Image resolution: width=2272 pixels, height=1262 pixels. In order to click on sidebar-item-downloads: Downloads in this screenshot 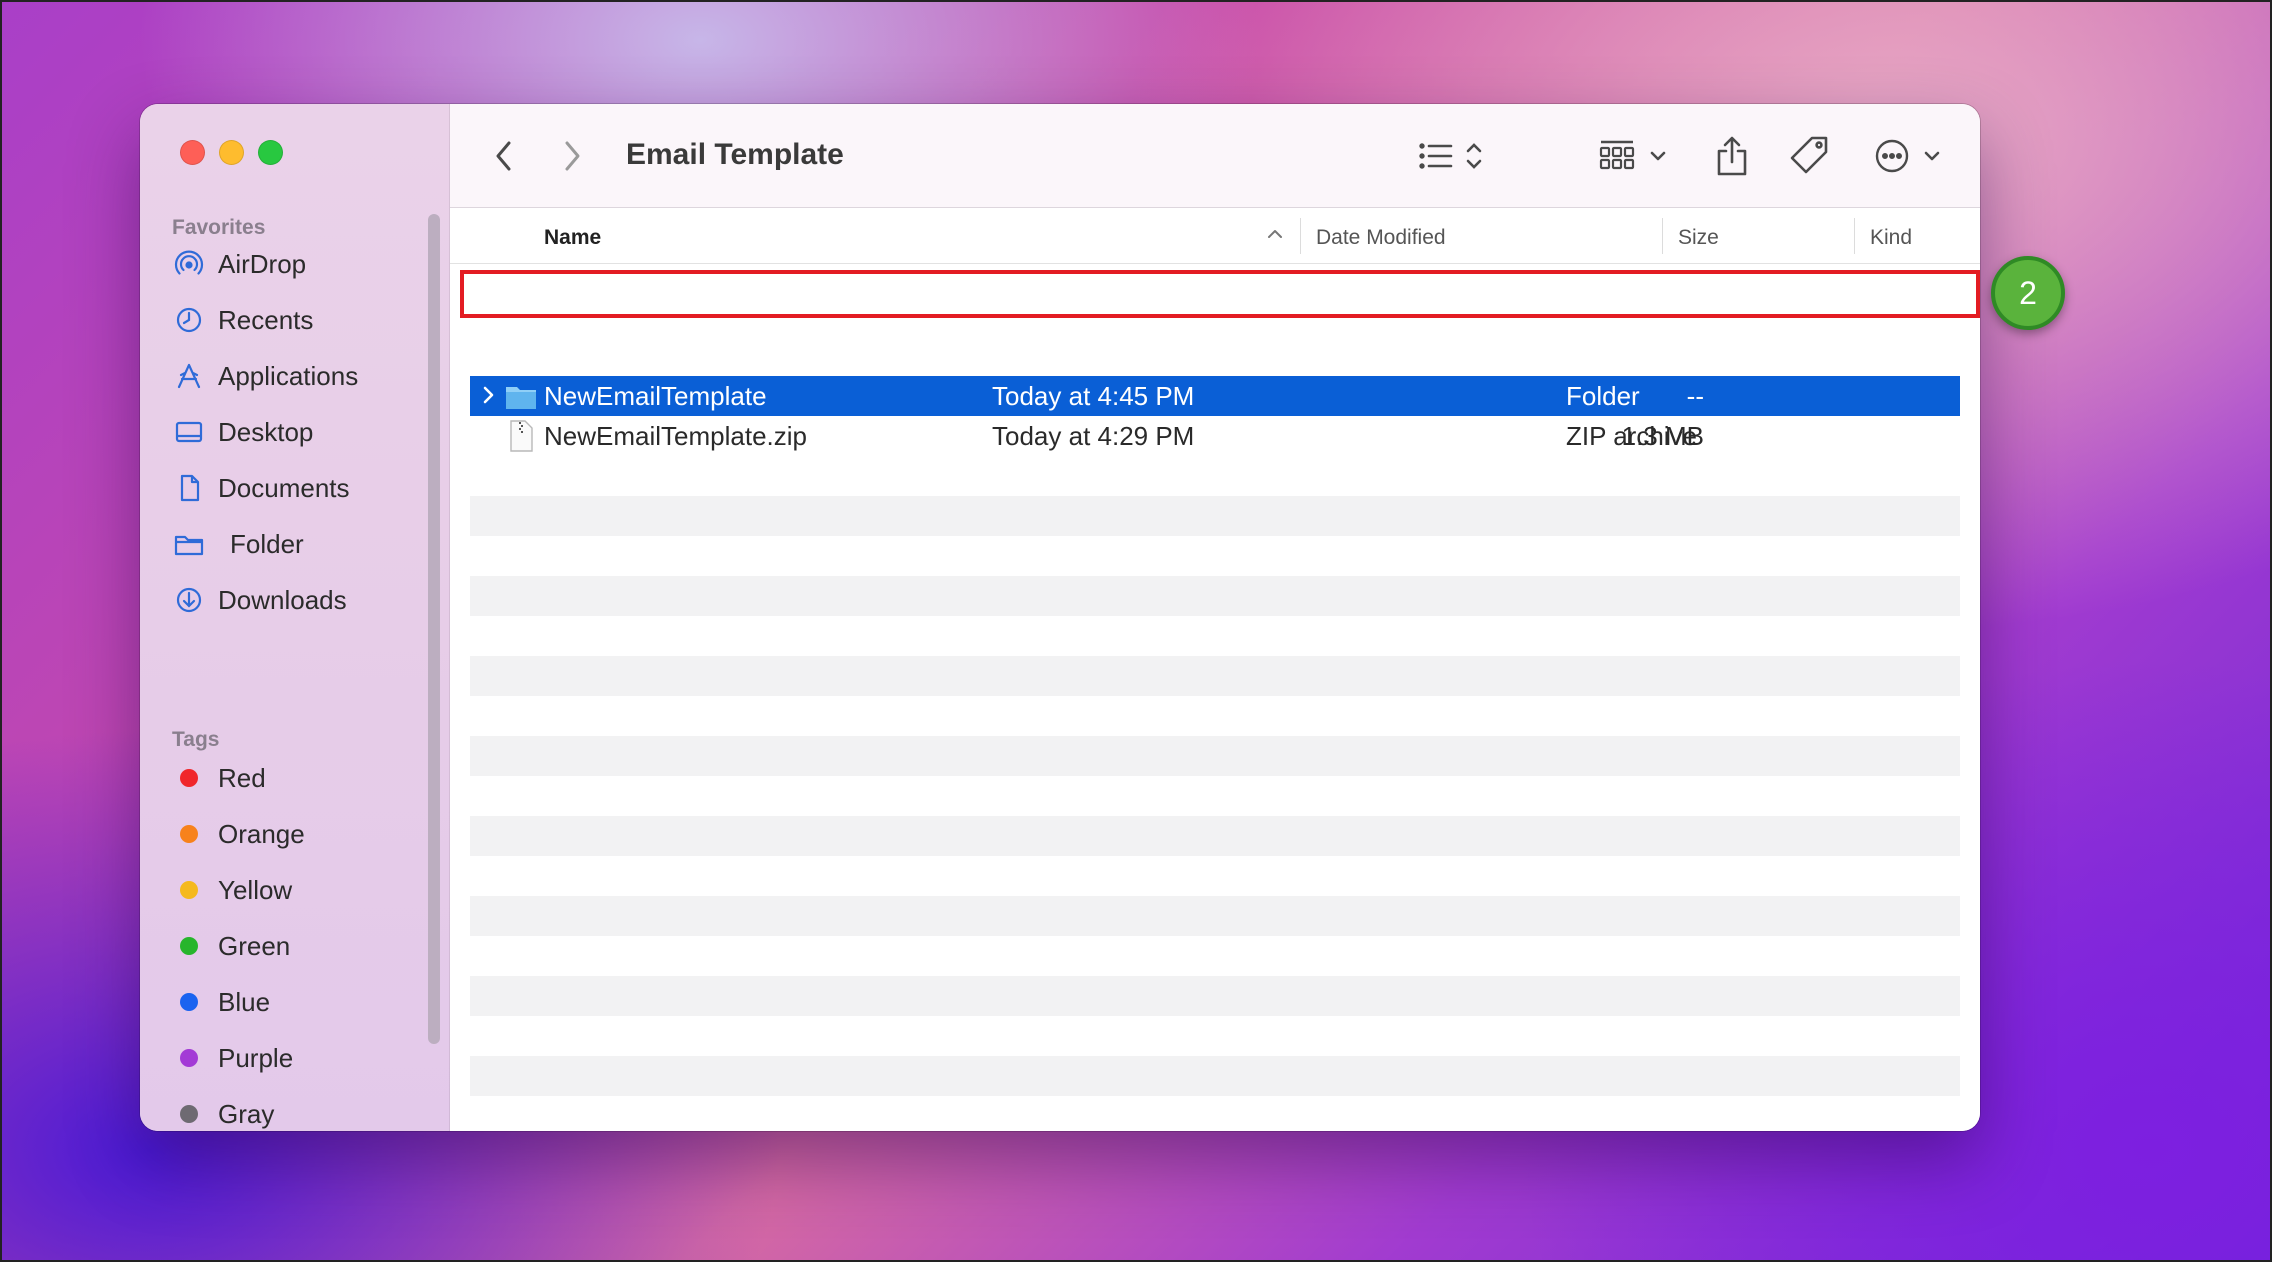, I will do `click(303, 600)`.